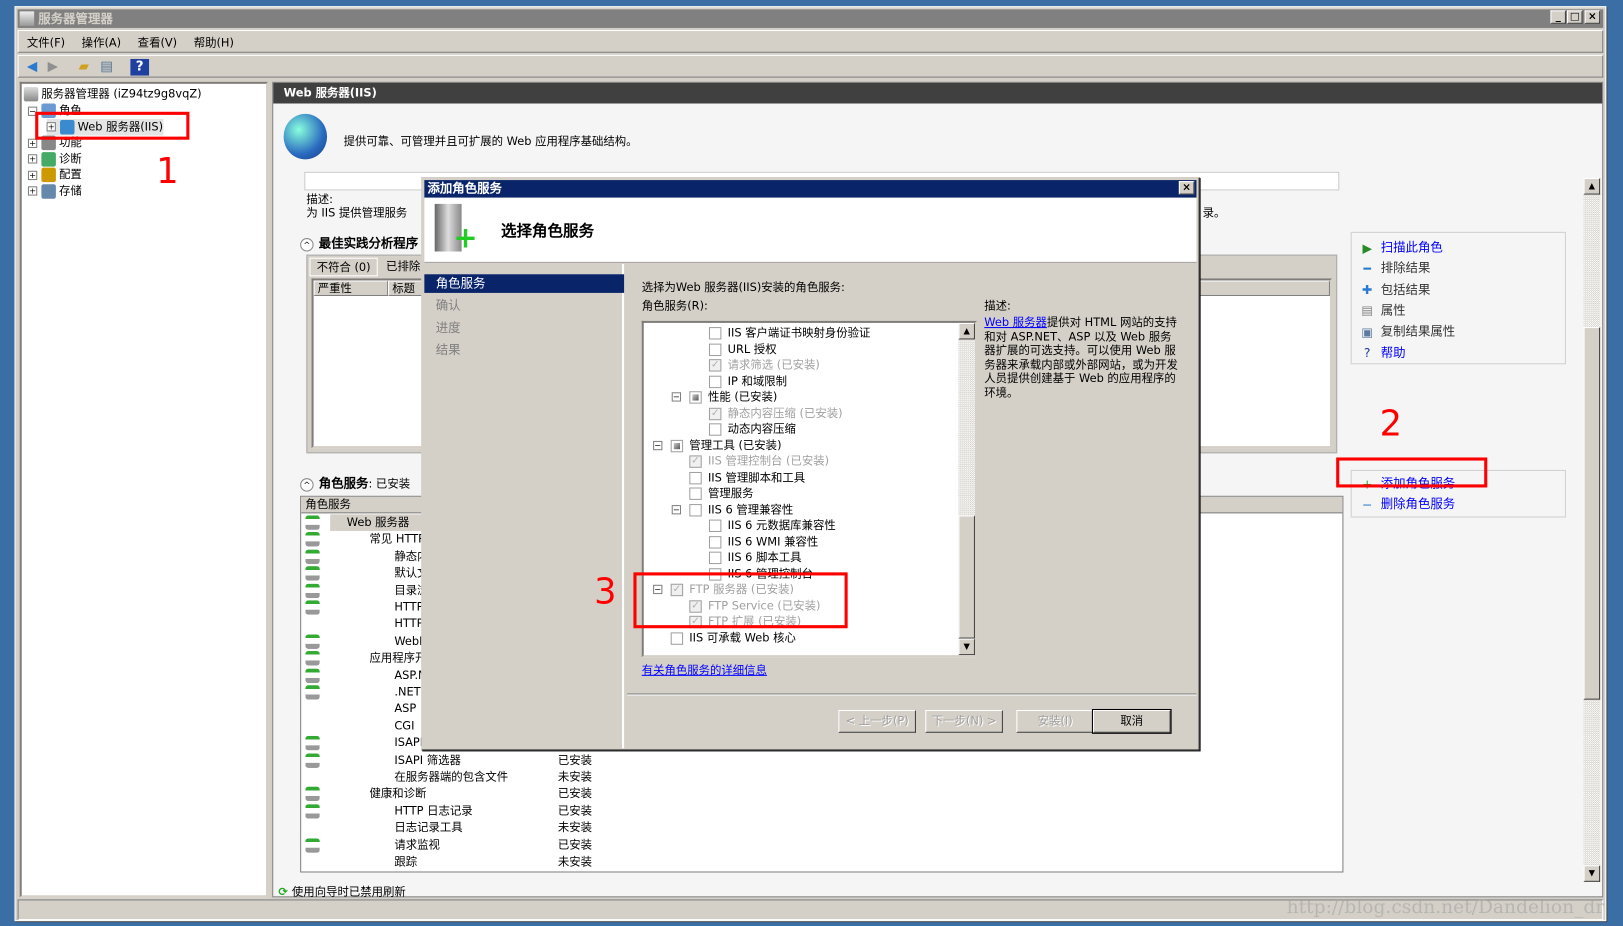 Image resolution: width=1623 pixels, height=926 pixels. What do you see at coordinates (54, 191) in the screenshot?
I see `tree-item: + 存储` at bounding box center [54, 191].